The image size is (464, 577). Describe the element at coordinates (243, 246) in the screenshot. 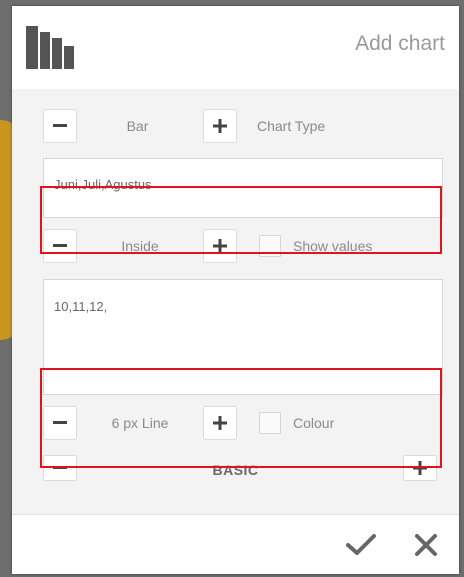

I see `values-position-row: Inside Show values` at that location.